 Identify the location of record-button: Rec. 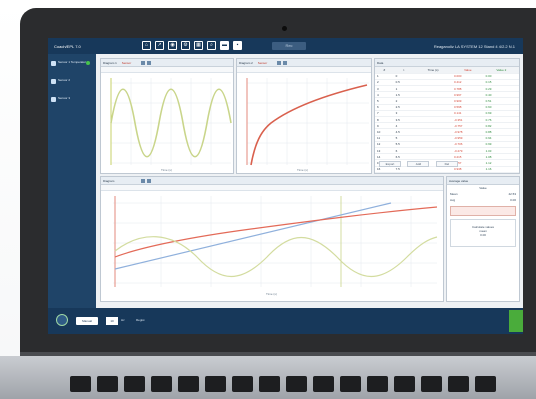
(289, 46).